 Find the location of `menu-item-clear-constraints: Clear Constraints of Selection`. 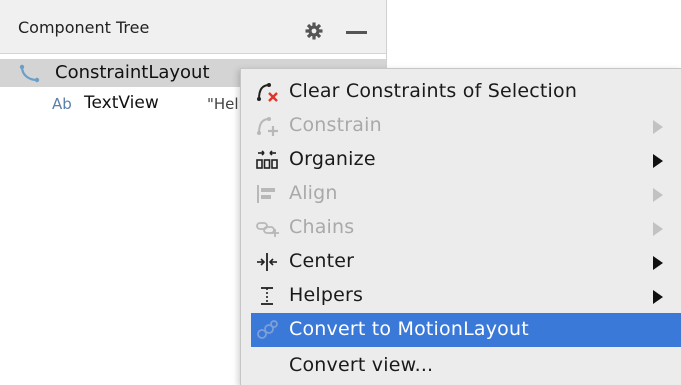

menu-item-clear-constraints: Clear Constraints of Selection is located at coordinates (461, 92).